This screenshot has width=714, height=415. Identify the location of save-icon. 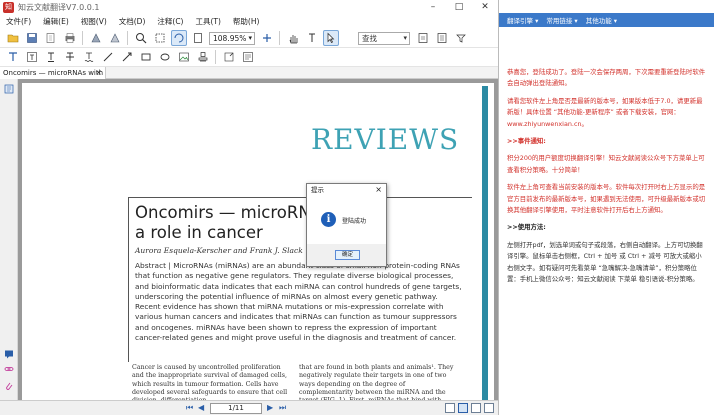
(32, 38).